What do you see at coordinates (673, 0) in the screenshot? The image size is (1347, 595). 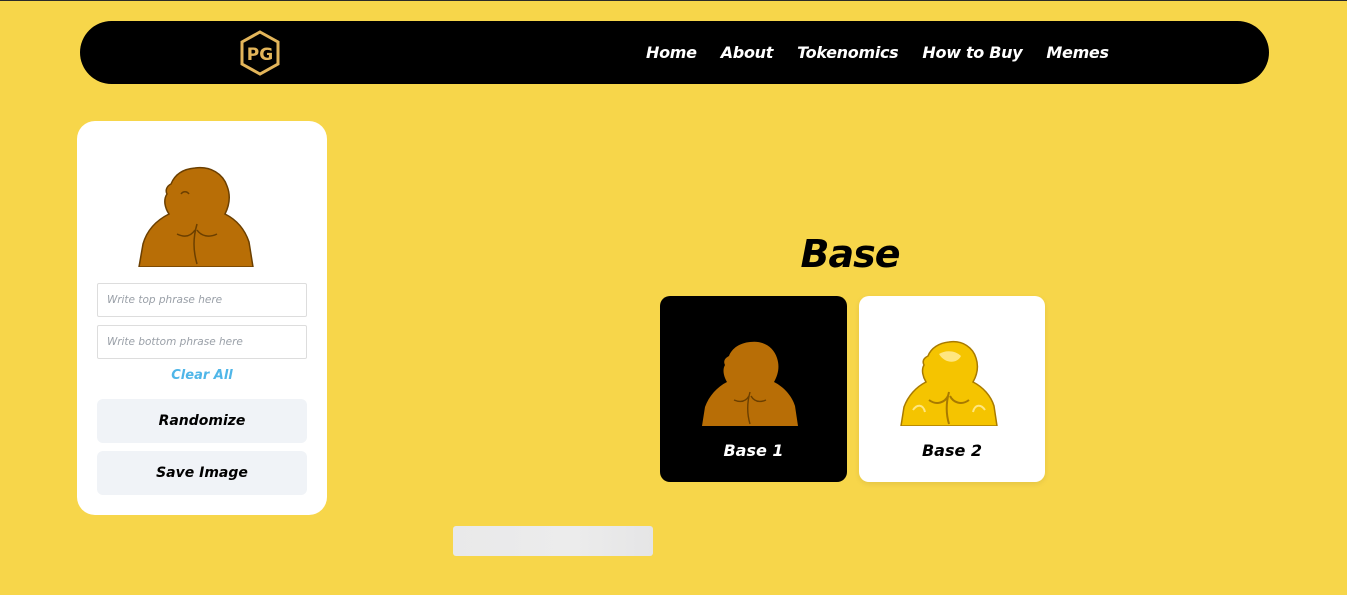 I see `top-border` at bounding box center [673, 0].